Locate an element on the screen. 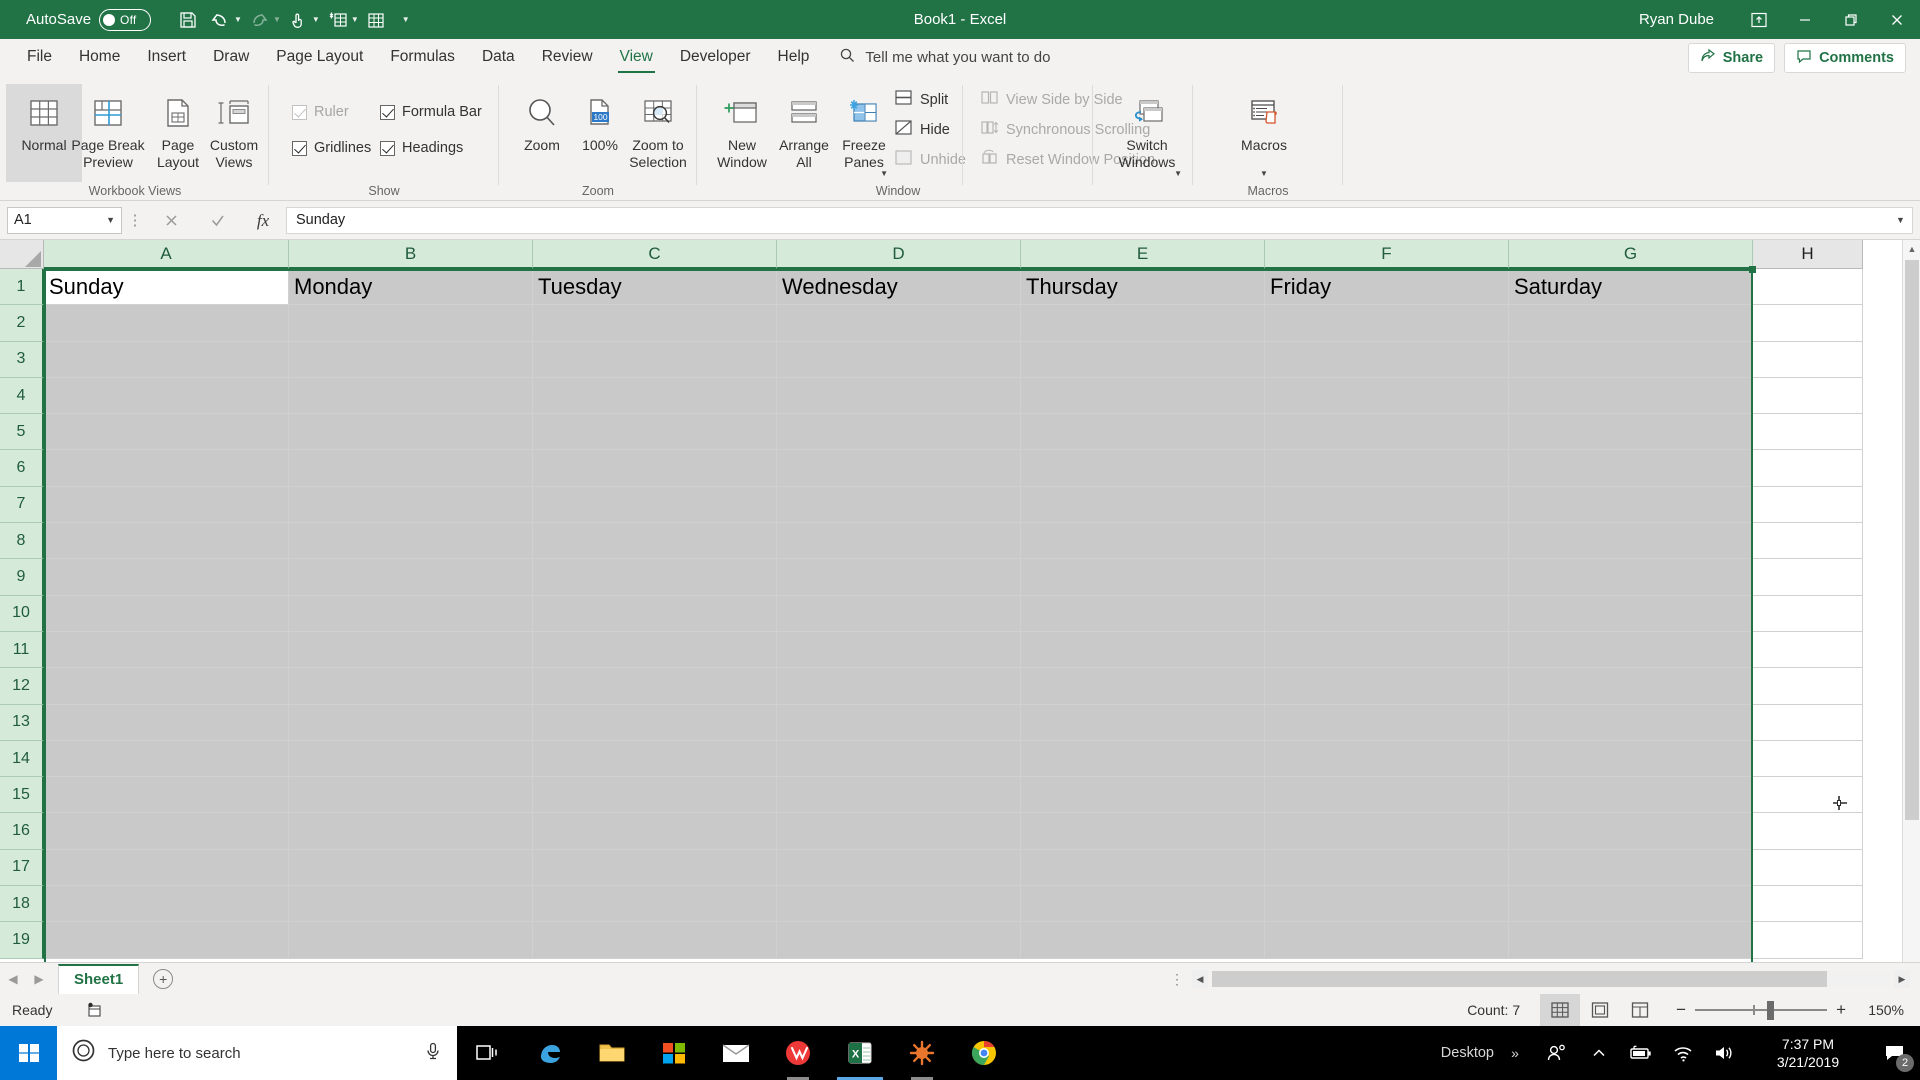  cell-A4 is located at coordinates (166, 396).